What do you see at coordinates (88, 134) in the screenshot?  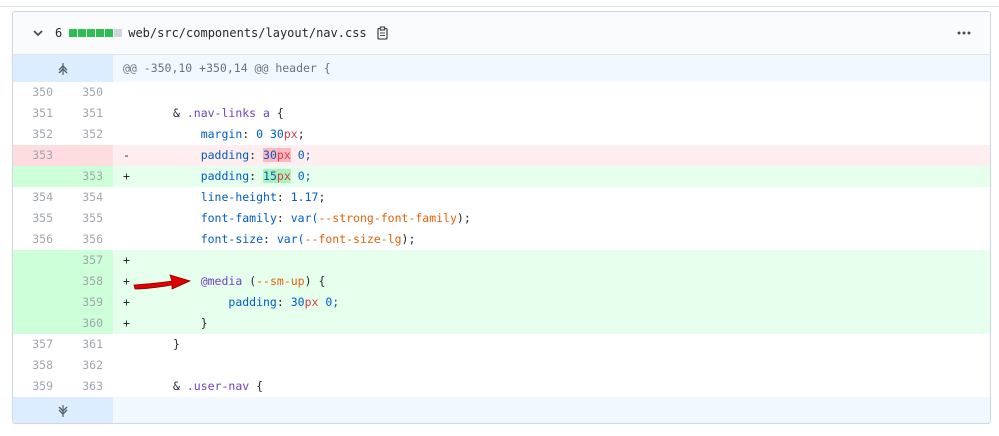 I see `new-line-number: 352` at bounding box center [88, 134].